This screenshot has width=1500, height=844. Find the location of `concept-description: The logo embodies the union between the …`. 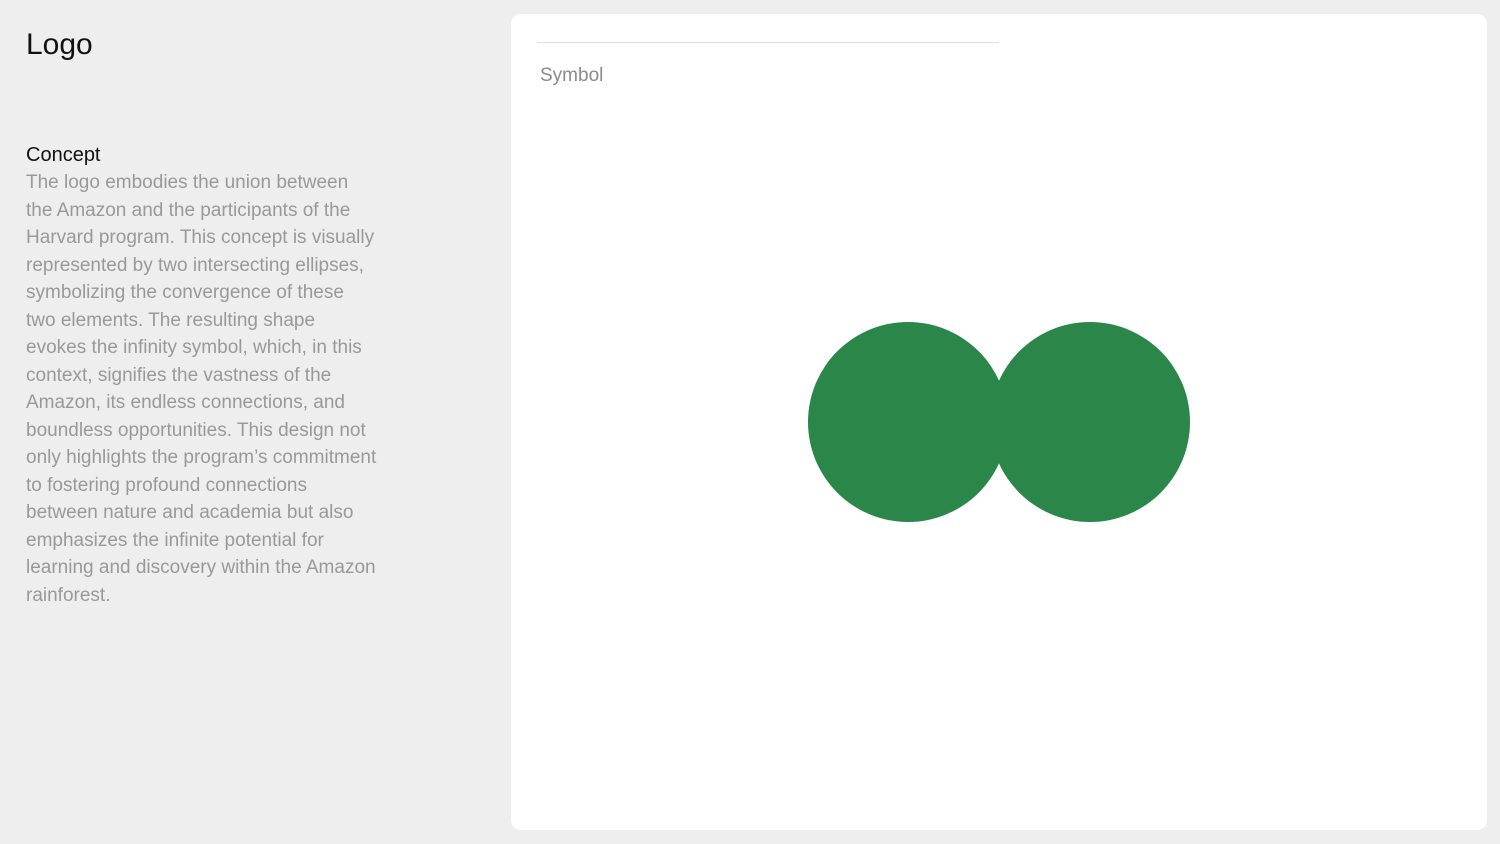

concept-description: The logo embodies the union between the … is located at coordinates (201, 389).